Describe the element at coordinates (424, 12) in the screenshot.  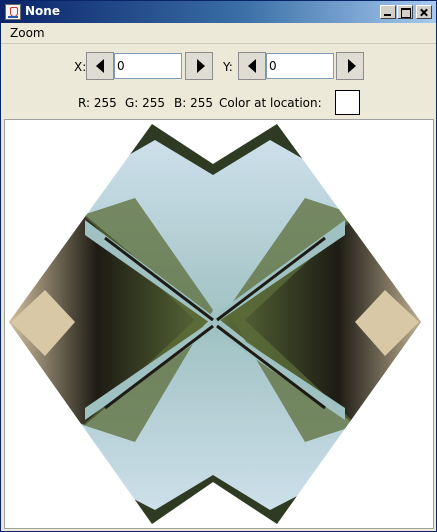
I see `close-button` at that location.